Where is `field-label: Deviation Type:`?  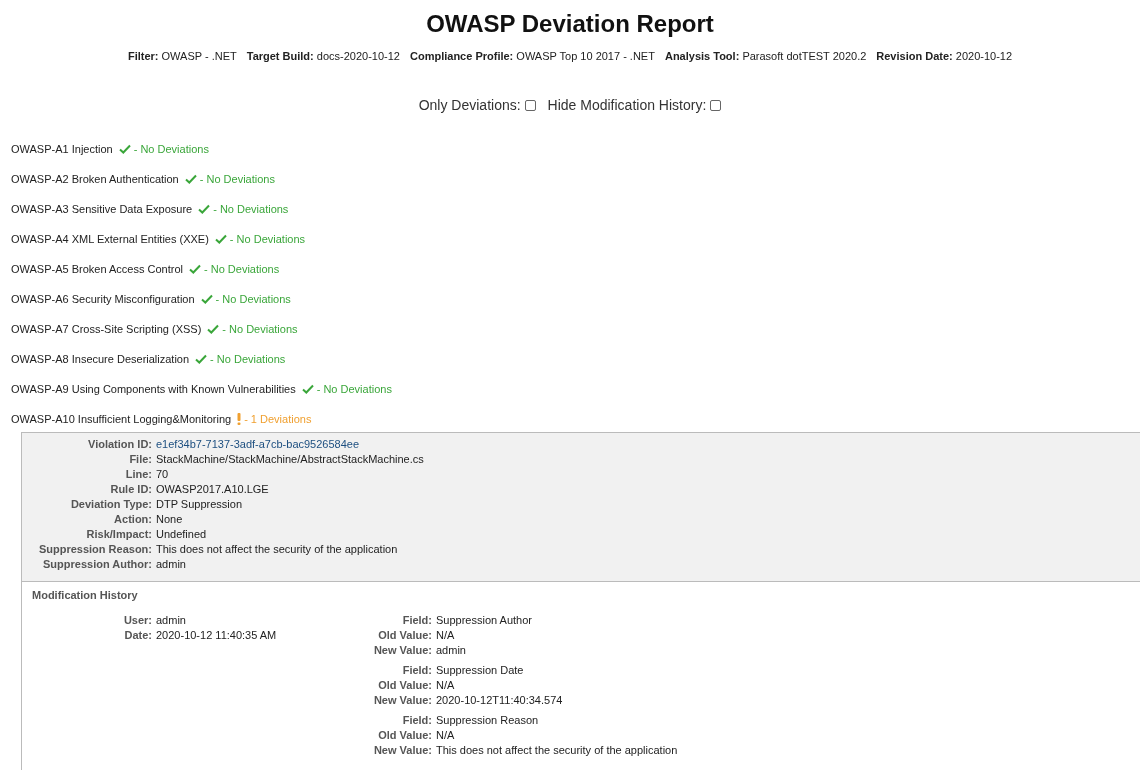 field-label: Deviation Type: is located at coordinates (110, 504).